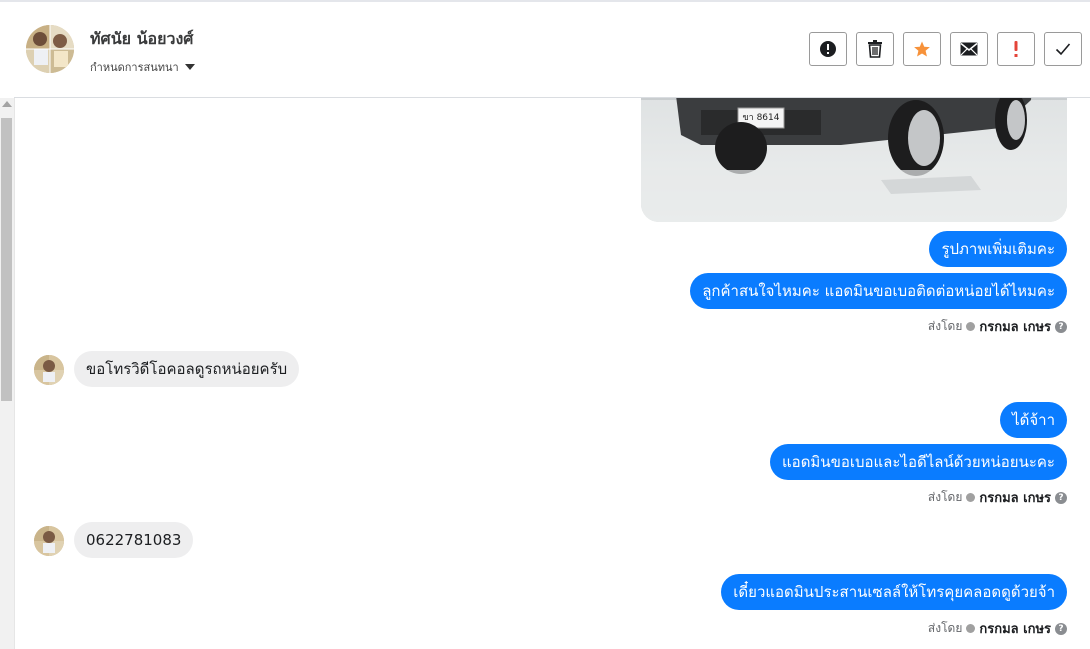 This screenshot has height=649, width=1090. I want to click on alert-circle-icon, so click(828, 49).